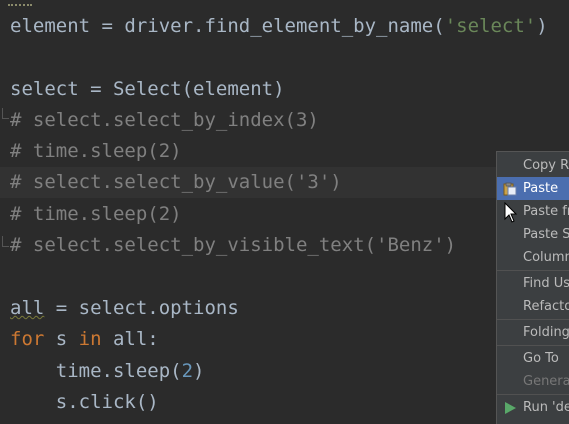 The height and width of the screenshot is (424, 569). What do you see at coordinates (90, 339) in the screenshot?
I see `keyword: in` at bounding box center [90, 339].